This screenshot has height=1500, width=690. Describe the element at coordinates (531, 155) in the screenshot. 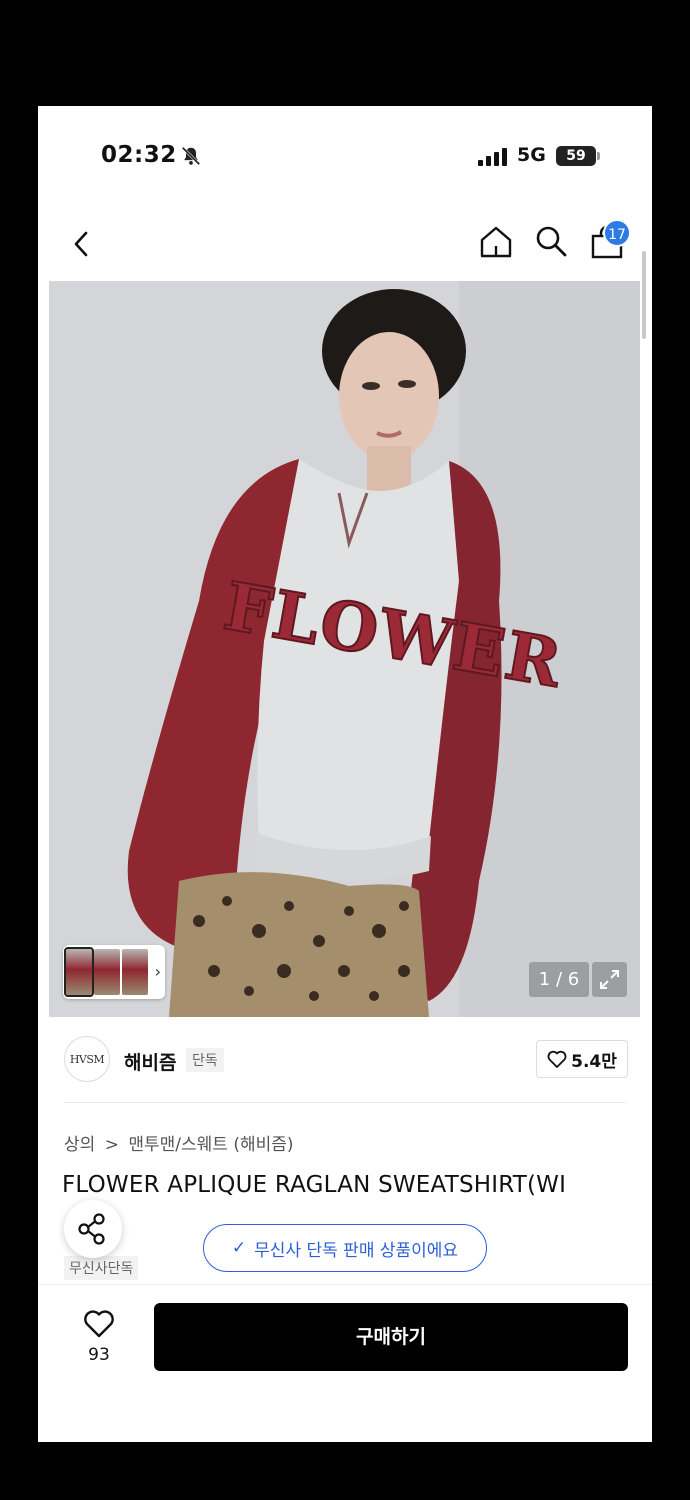

I see `network-label: 5G` at that location.